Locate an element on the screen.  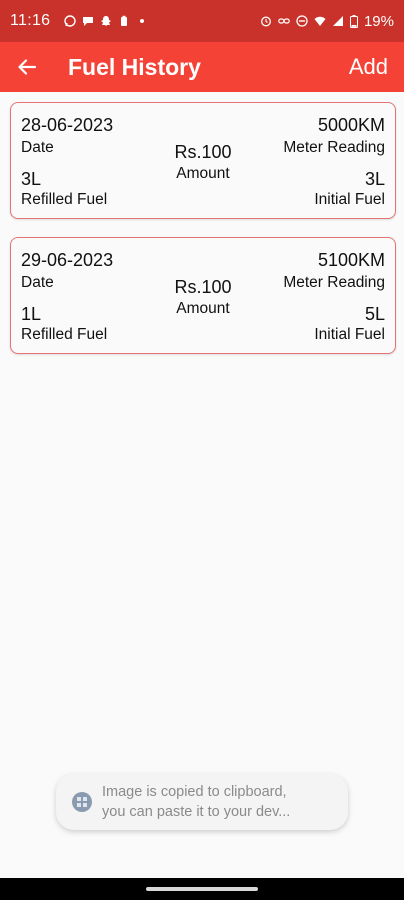
status-right: 19% is located at coordinates (327, 21).